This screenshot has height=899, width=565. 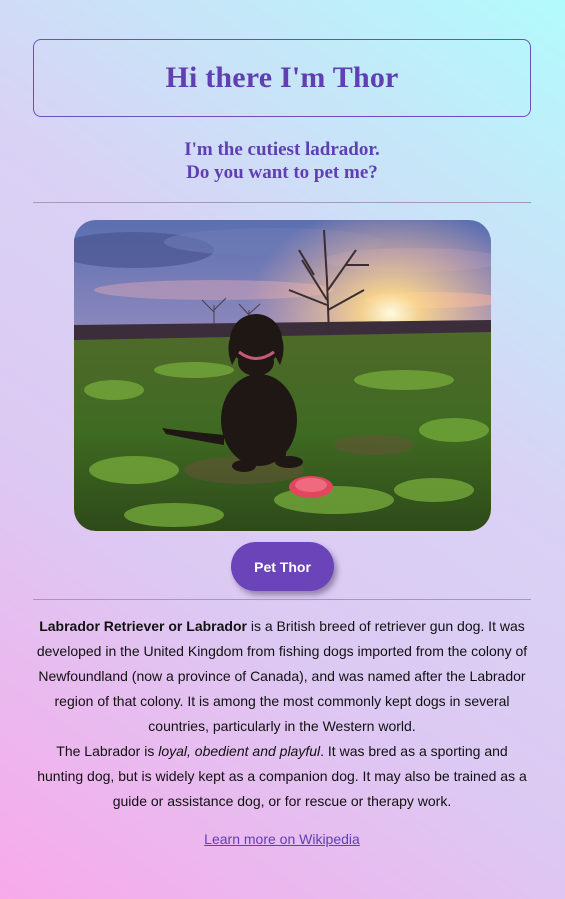 What do you see at coordinates (282, 566) in the screenshot?
I see `pet-thor-button: Pet Thor` at bounding box center [282, 566].